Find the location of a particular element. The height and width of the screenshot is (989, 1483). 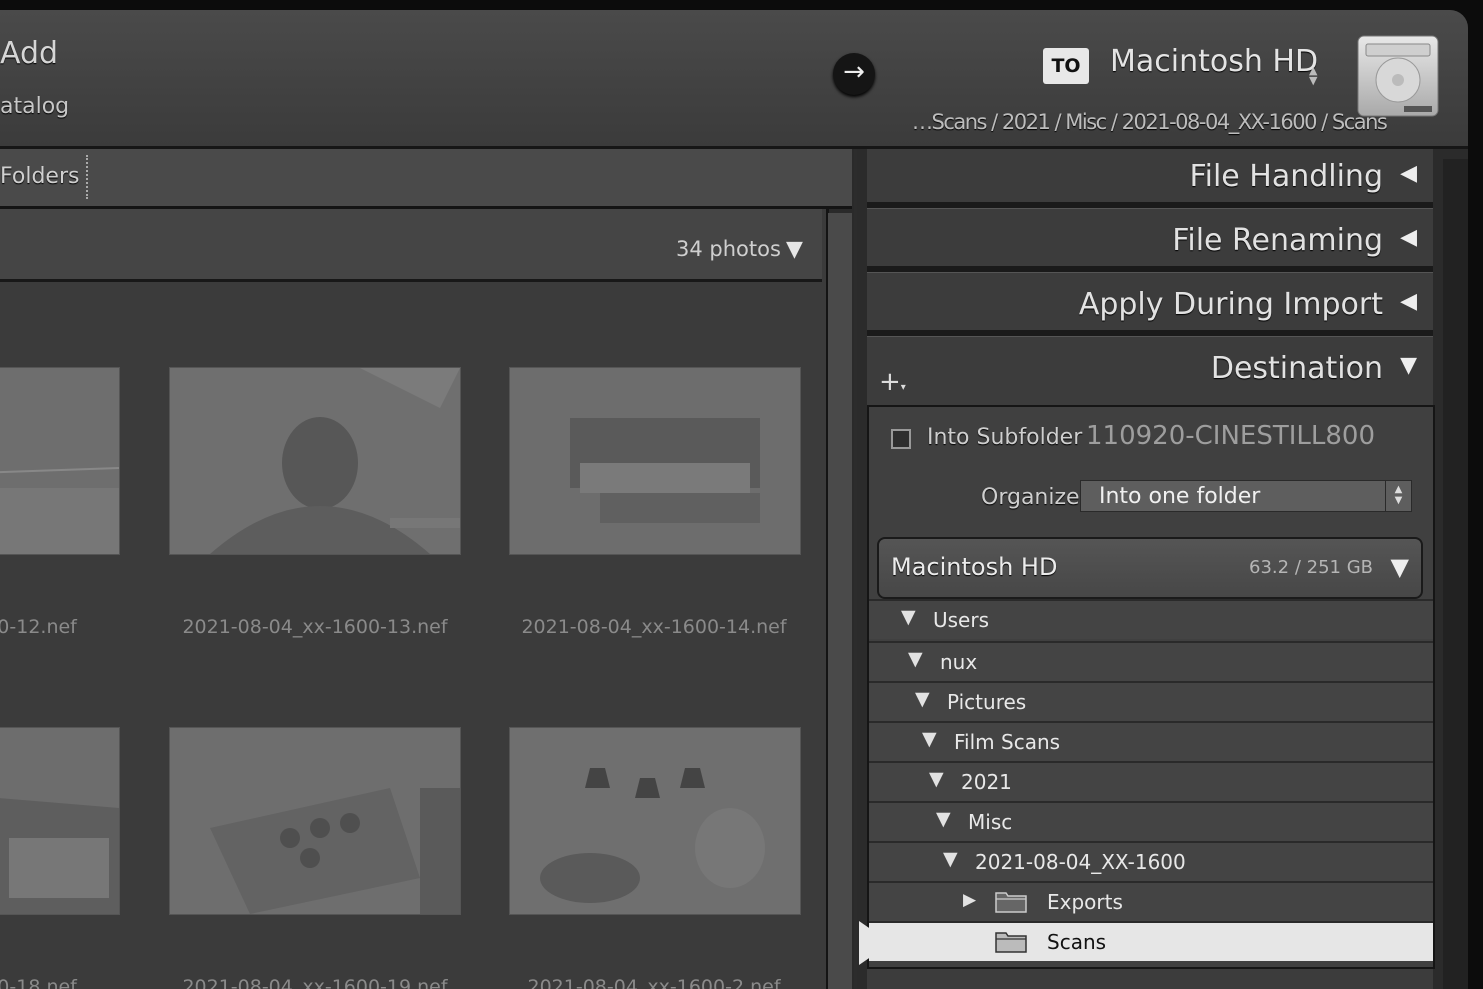

folder-row: ▼ Users is located at coordinates (1151, 619).